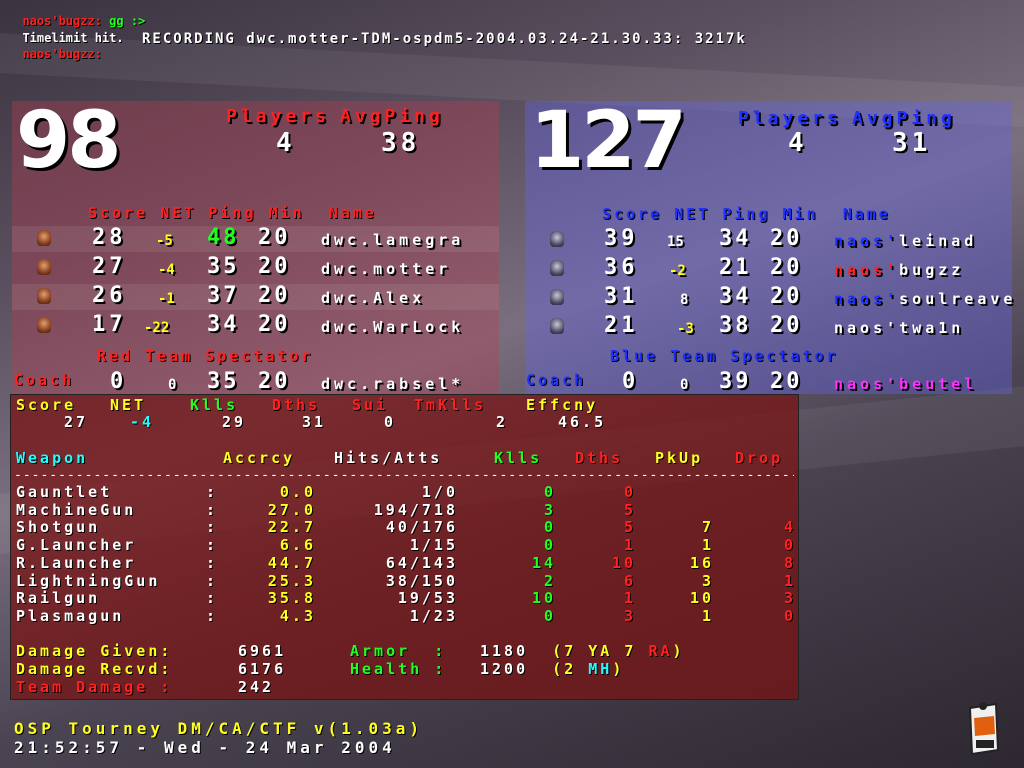 Image resolution: width=1024 pixels, height=768 pixels. I want to click on player-ping: 34, so click(735, 296).